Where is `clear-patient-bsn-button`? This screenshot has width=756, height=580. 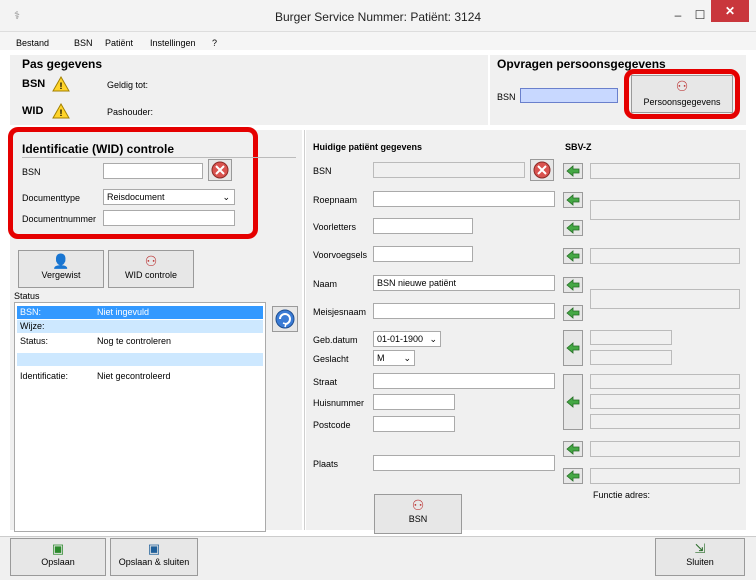 clear-patient-bsn-button is located at coordinates (542, 170).